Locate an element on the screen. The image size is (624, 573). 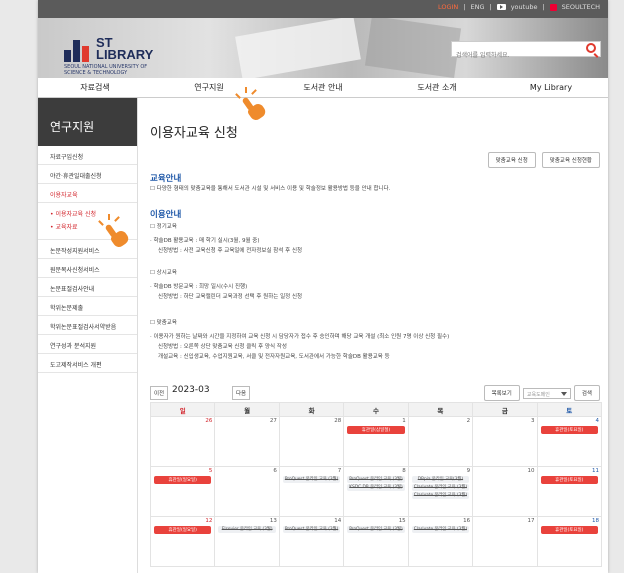
calendar-day-cell: 16 Clarivate 온라인 교육 (3월) is located at coordinates (440, 541).